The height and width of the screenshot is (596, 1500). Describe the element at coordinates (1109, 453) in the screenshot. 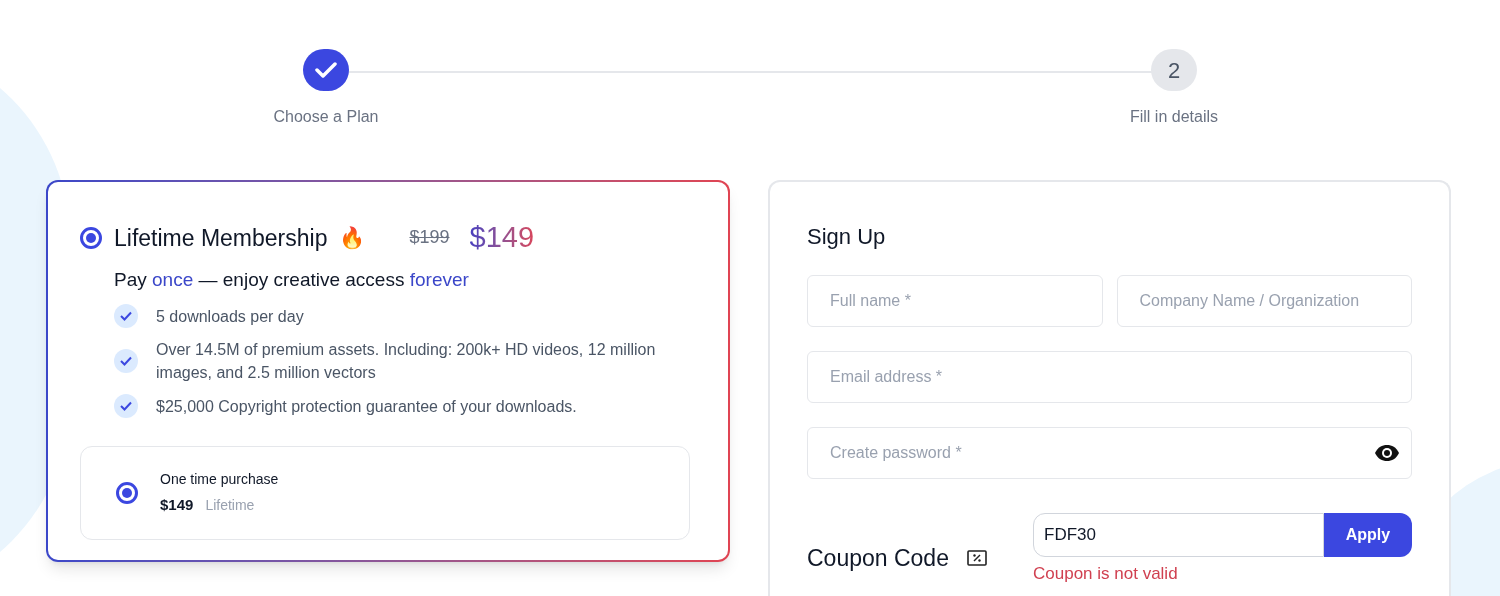

I see `password-field: Create password *` at that location.